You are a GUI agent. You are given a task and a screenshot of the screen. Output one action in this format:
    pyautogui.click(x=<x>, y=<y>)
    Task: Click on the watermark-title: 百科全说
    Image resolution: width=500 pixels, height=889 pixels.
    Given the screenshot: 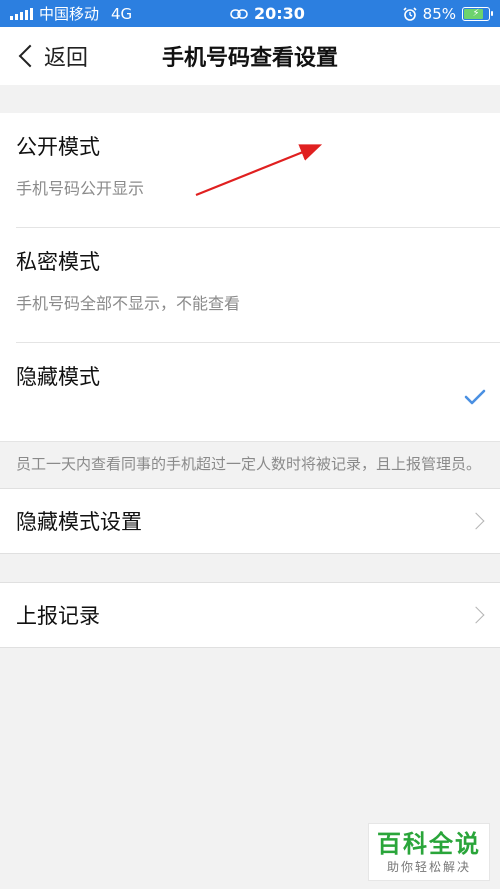 What is the action you would take?
    pyautogui.click(x=429, y=843)
    